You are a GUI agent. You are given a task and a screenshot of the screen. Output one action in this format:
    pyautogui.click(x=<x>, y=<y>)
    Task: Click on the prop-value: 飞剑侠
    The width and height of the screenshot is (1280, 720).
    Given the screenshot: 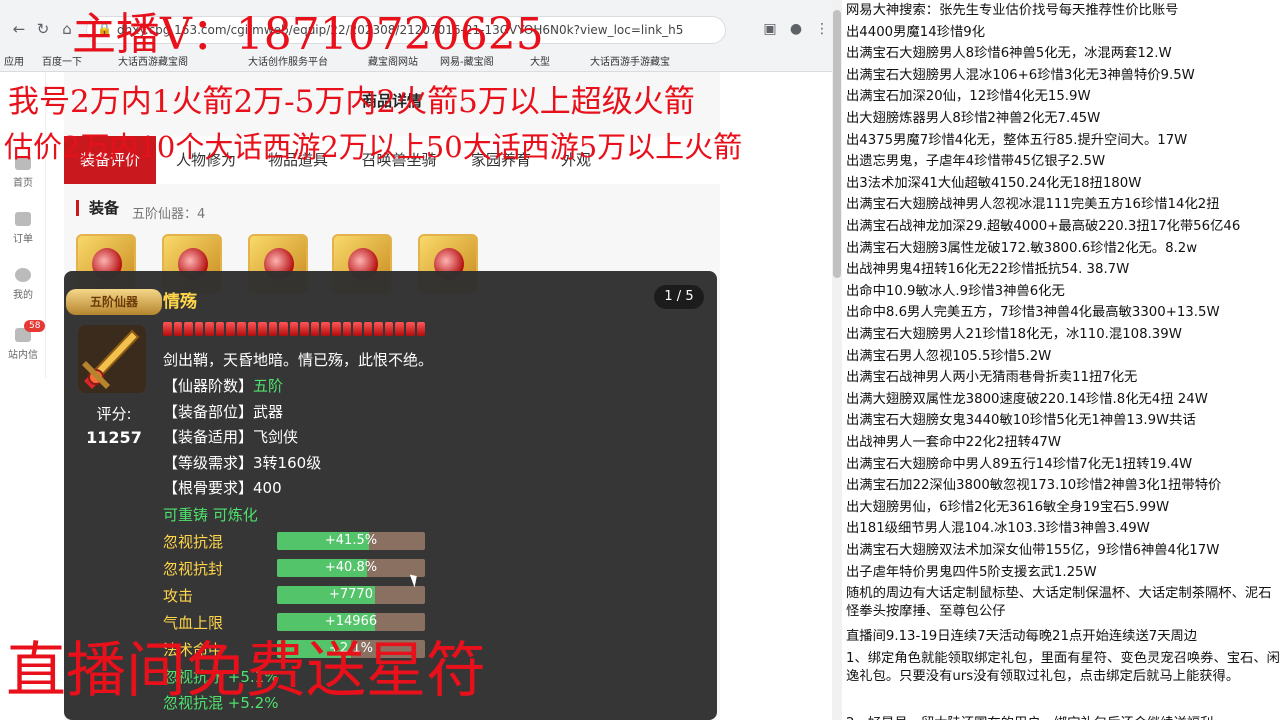 What is the action you would take?
    pyautogui.click(x=276, y=437)
    